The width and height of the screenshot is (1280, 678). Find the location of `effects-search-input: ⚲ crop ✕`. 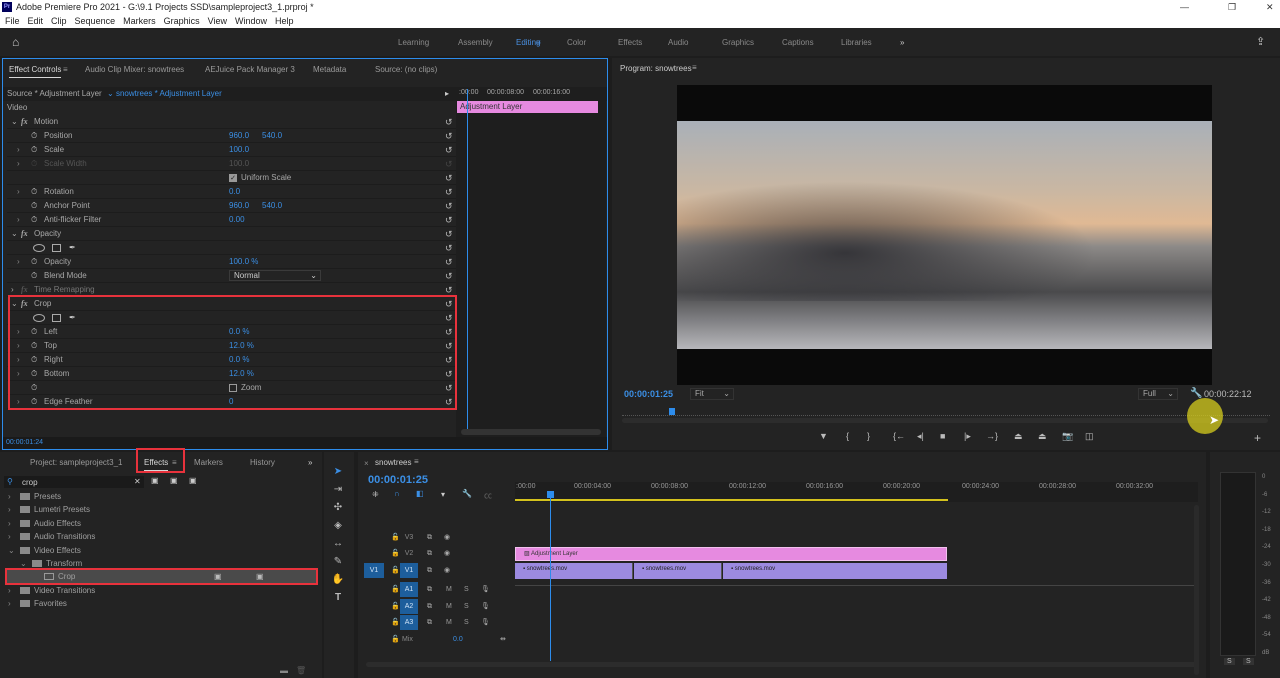

effects-search-input: ⚲ crop ✕ is located at coordinates (74, 482).